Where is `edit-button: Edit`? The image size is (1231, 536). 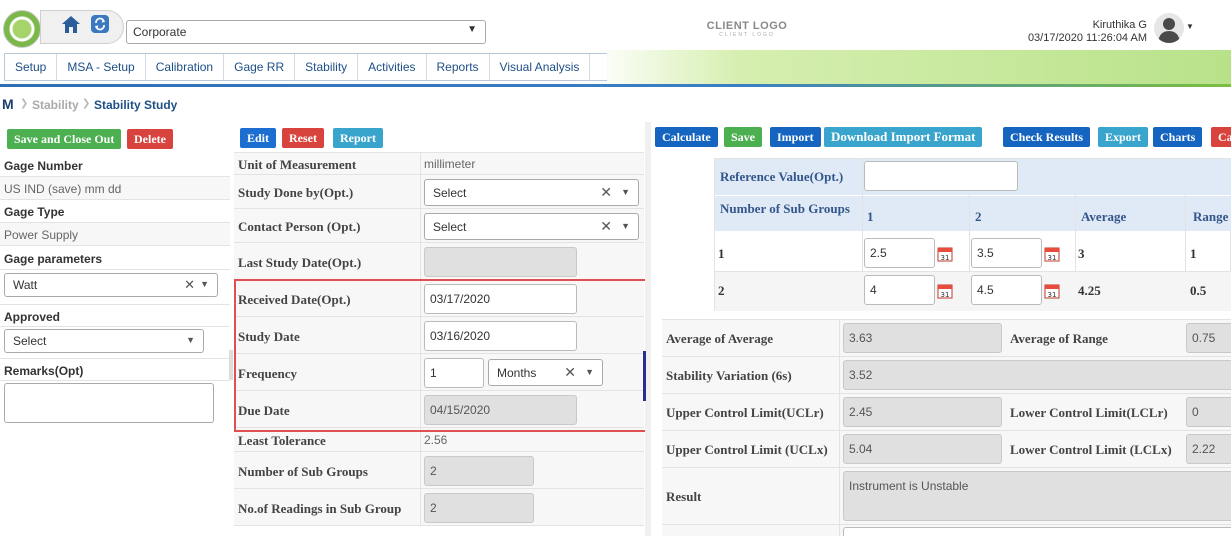 edit-button: Edit is located at coordinates (258, 138).